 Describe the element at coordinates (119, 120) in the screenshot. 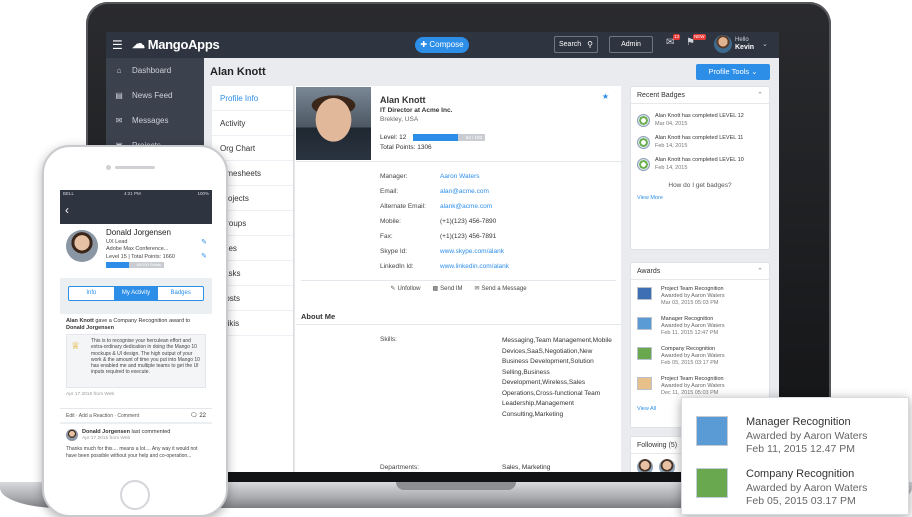

I see `mail-icon: ✉` at that location.